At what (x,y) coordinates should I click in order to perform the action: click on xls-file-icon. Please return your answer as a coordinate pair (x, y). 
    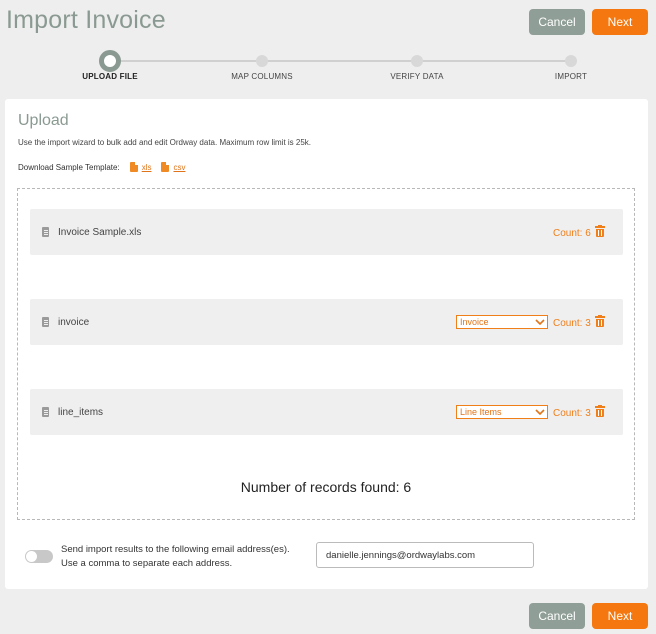
    Looking at the image, I should click on (133, 167).